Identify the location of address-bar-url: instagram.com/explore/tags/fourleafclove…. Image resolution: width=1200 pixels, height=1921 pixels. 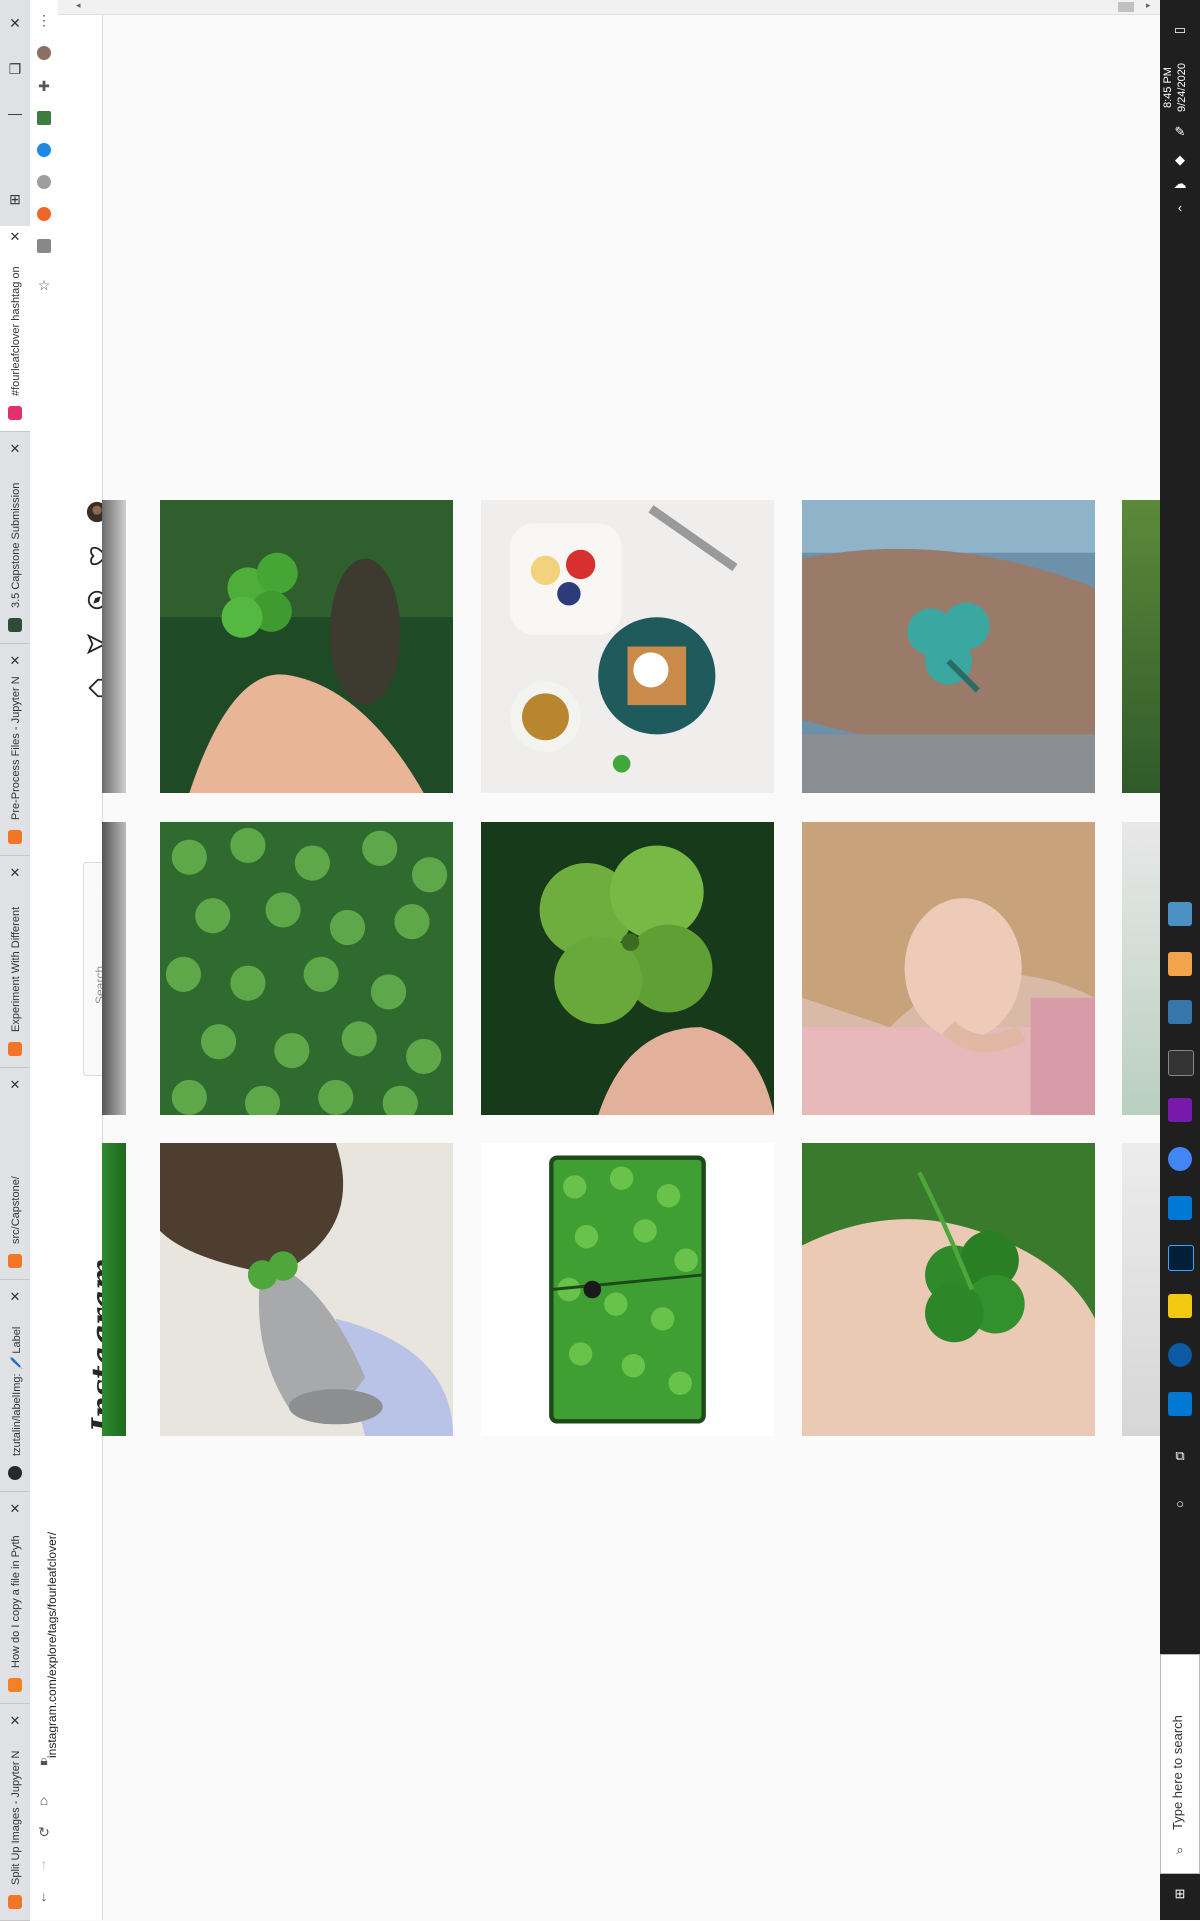
(52, 1645).